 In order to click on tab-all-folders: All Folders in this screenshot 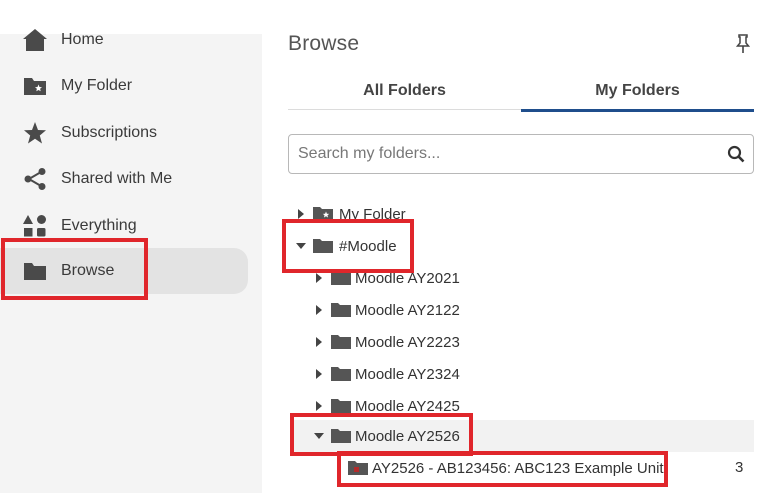, I will do `click(404, 91)`.